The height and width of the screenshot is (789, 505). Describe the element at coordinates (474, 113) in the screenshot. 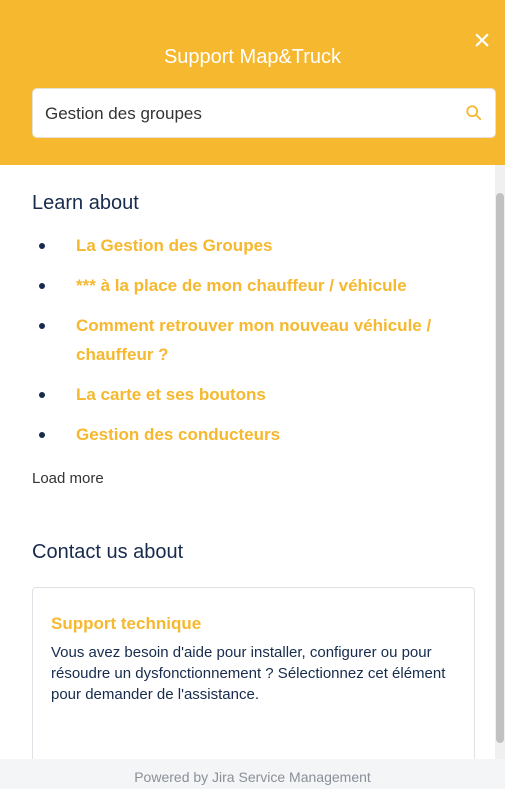

I see `search-icon` at that location.